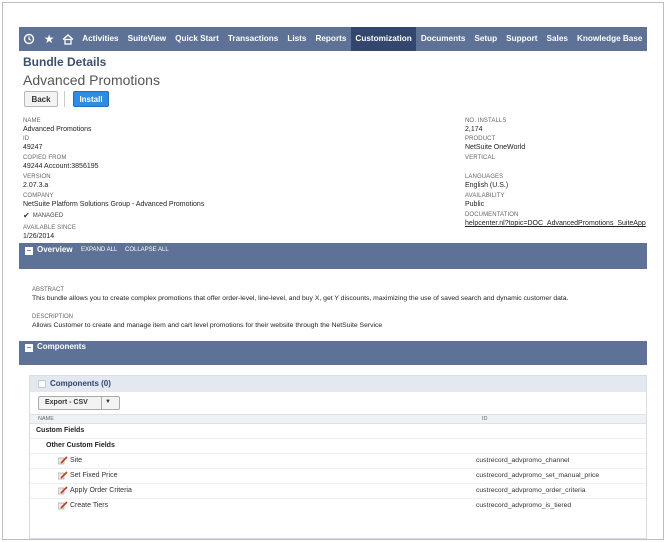  Describe the element at coordinates (147, 39) in the screenshot. I see `nav-suiteview: SuiteView` at that location.